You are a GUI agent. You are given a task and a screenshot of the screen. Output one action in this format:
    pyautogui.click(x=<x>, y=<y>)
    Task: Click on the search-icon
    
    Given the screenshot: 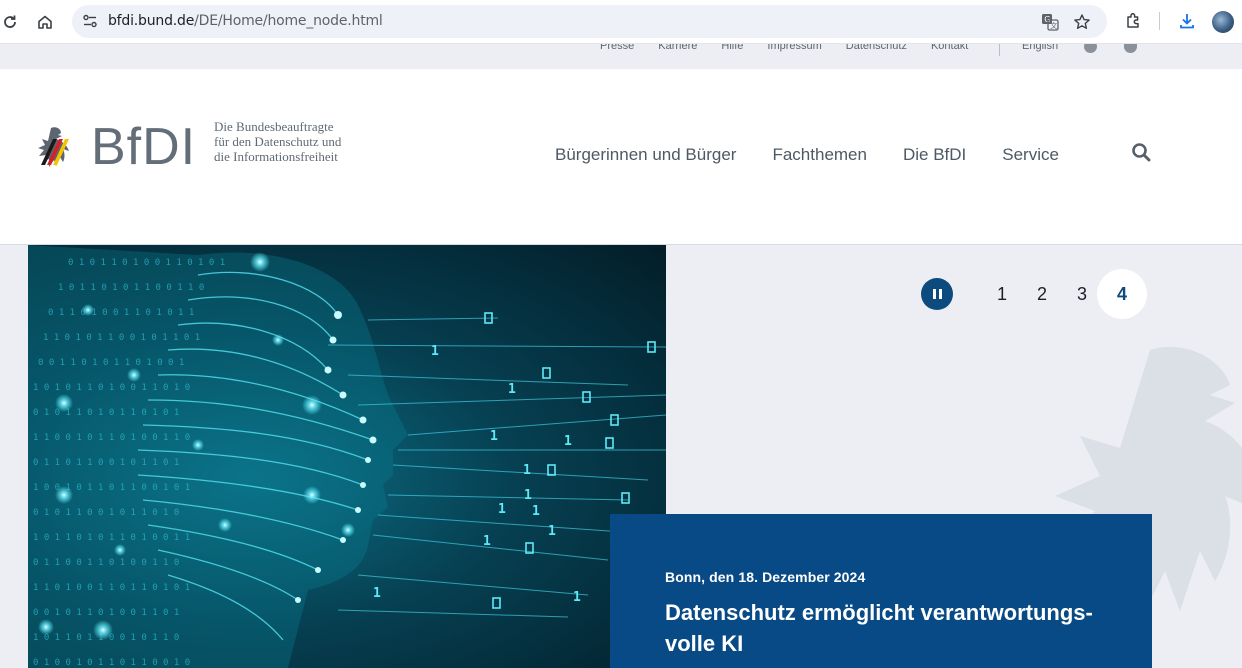 What is the action you would take?
    pyautogui.click(x=1142, y=153)
    